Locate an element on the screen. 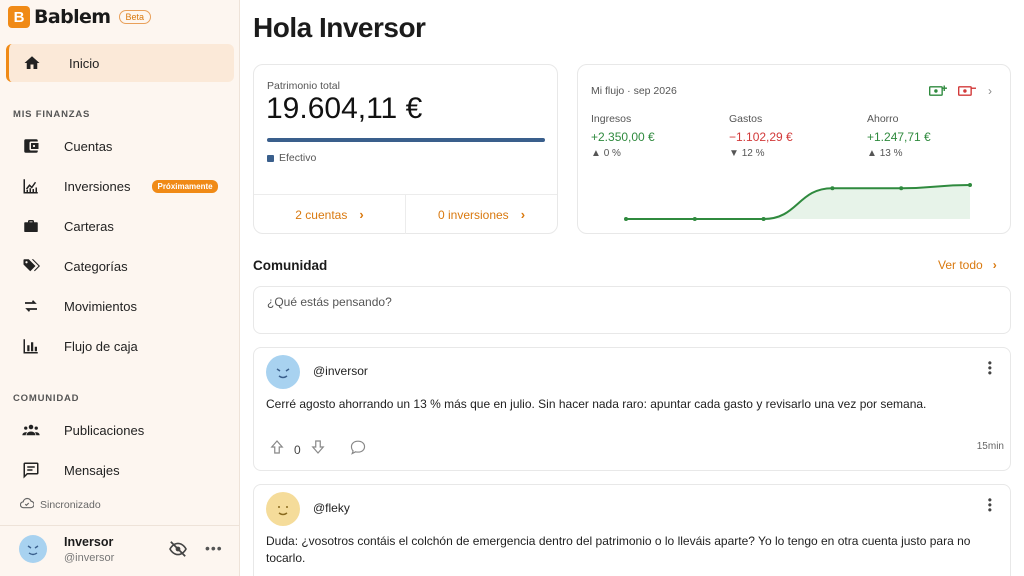 The height and width of the screenshot is (576, 1024). bar-chart-icon is located at coordinates (31, 346).